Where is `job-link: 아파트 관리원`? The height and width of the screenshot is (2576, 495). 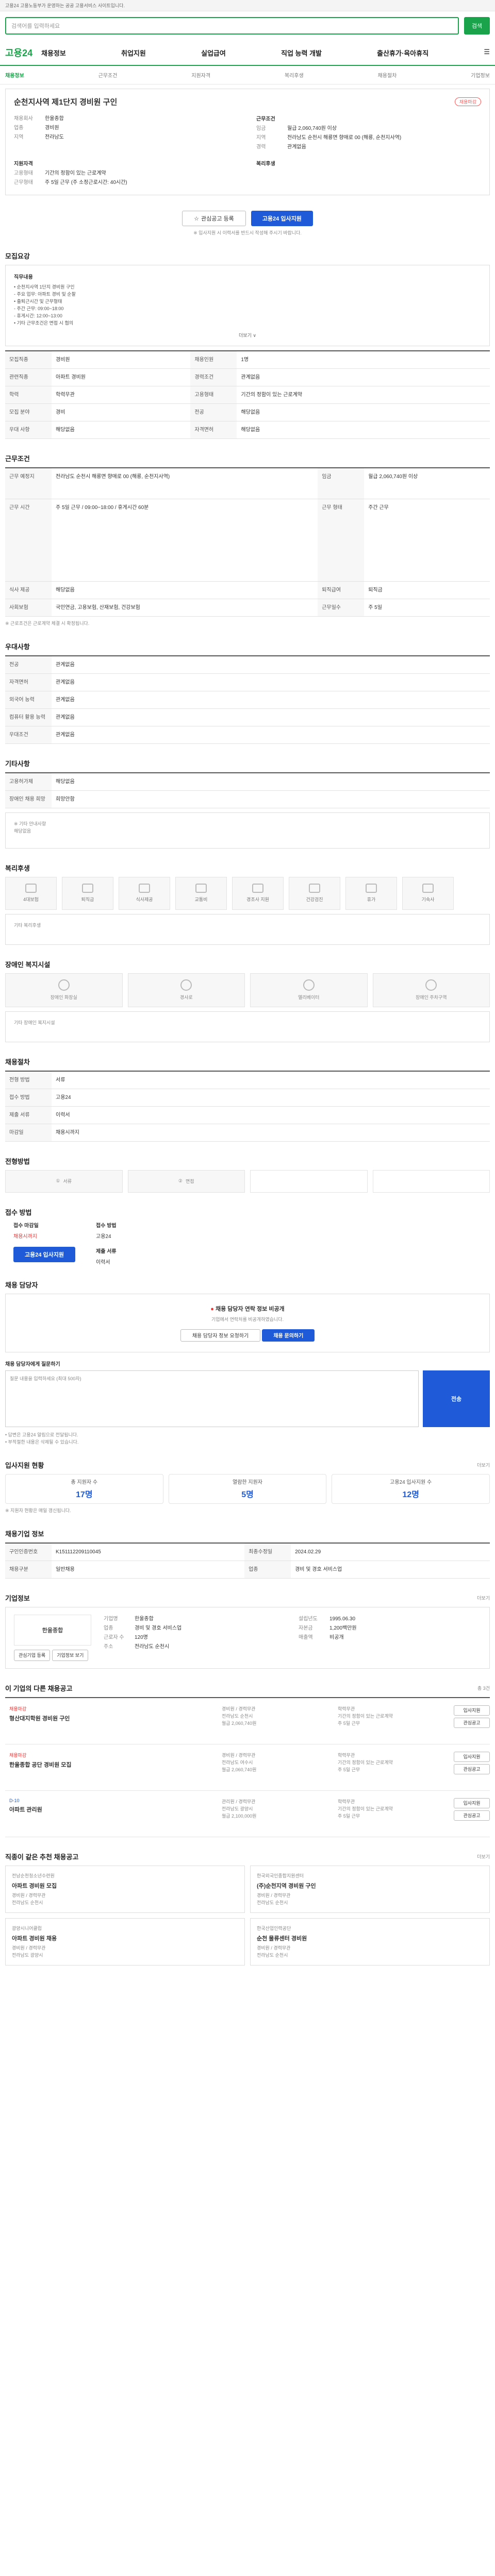
job-link: 아파트 관리원 is located at coordinates (115, 1809).